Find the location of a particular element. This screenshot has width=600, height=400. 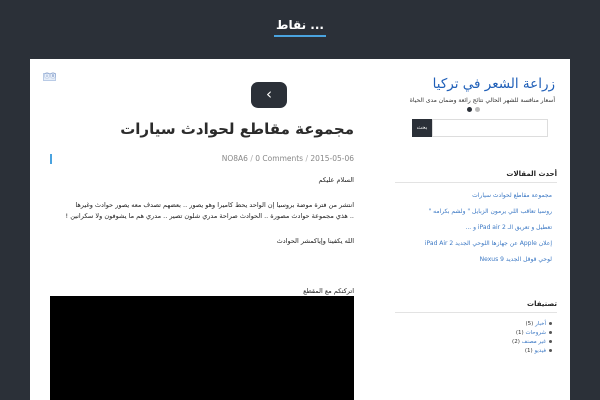

post-meta: NO8A6 / 0 Comments / 2015-05-06 is located at coordinates (202, 159).